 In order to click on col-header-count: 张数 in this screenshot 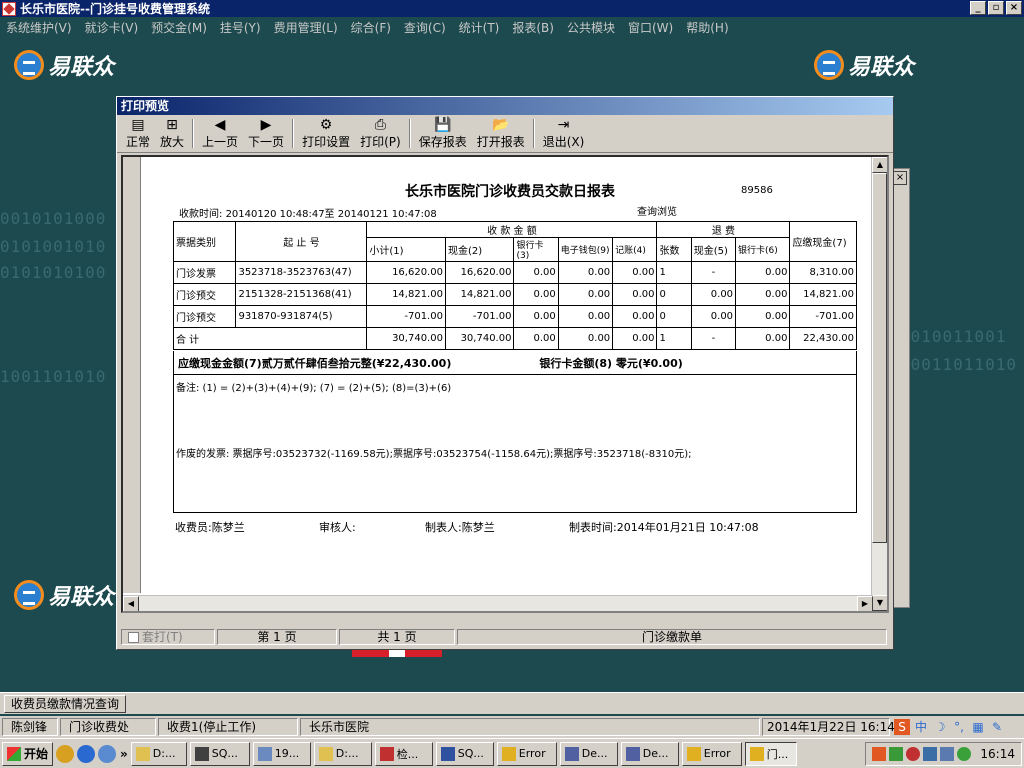, I will do `click(674, 249)`.